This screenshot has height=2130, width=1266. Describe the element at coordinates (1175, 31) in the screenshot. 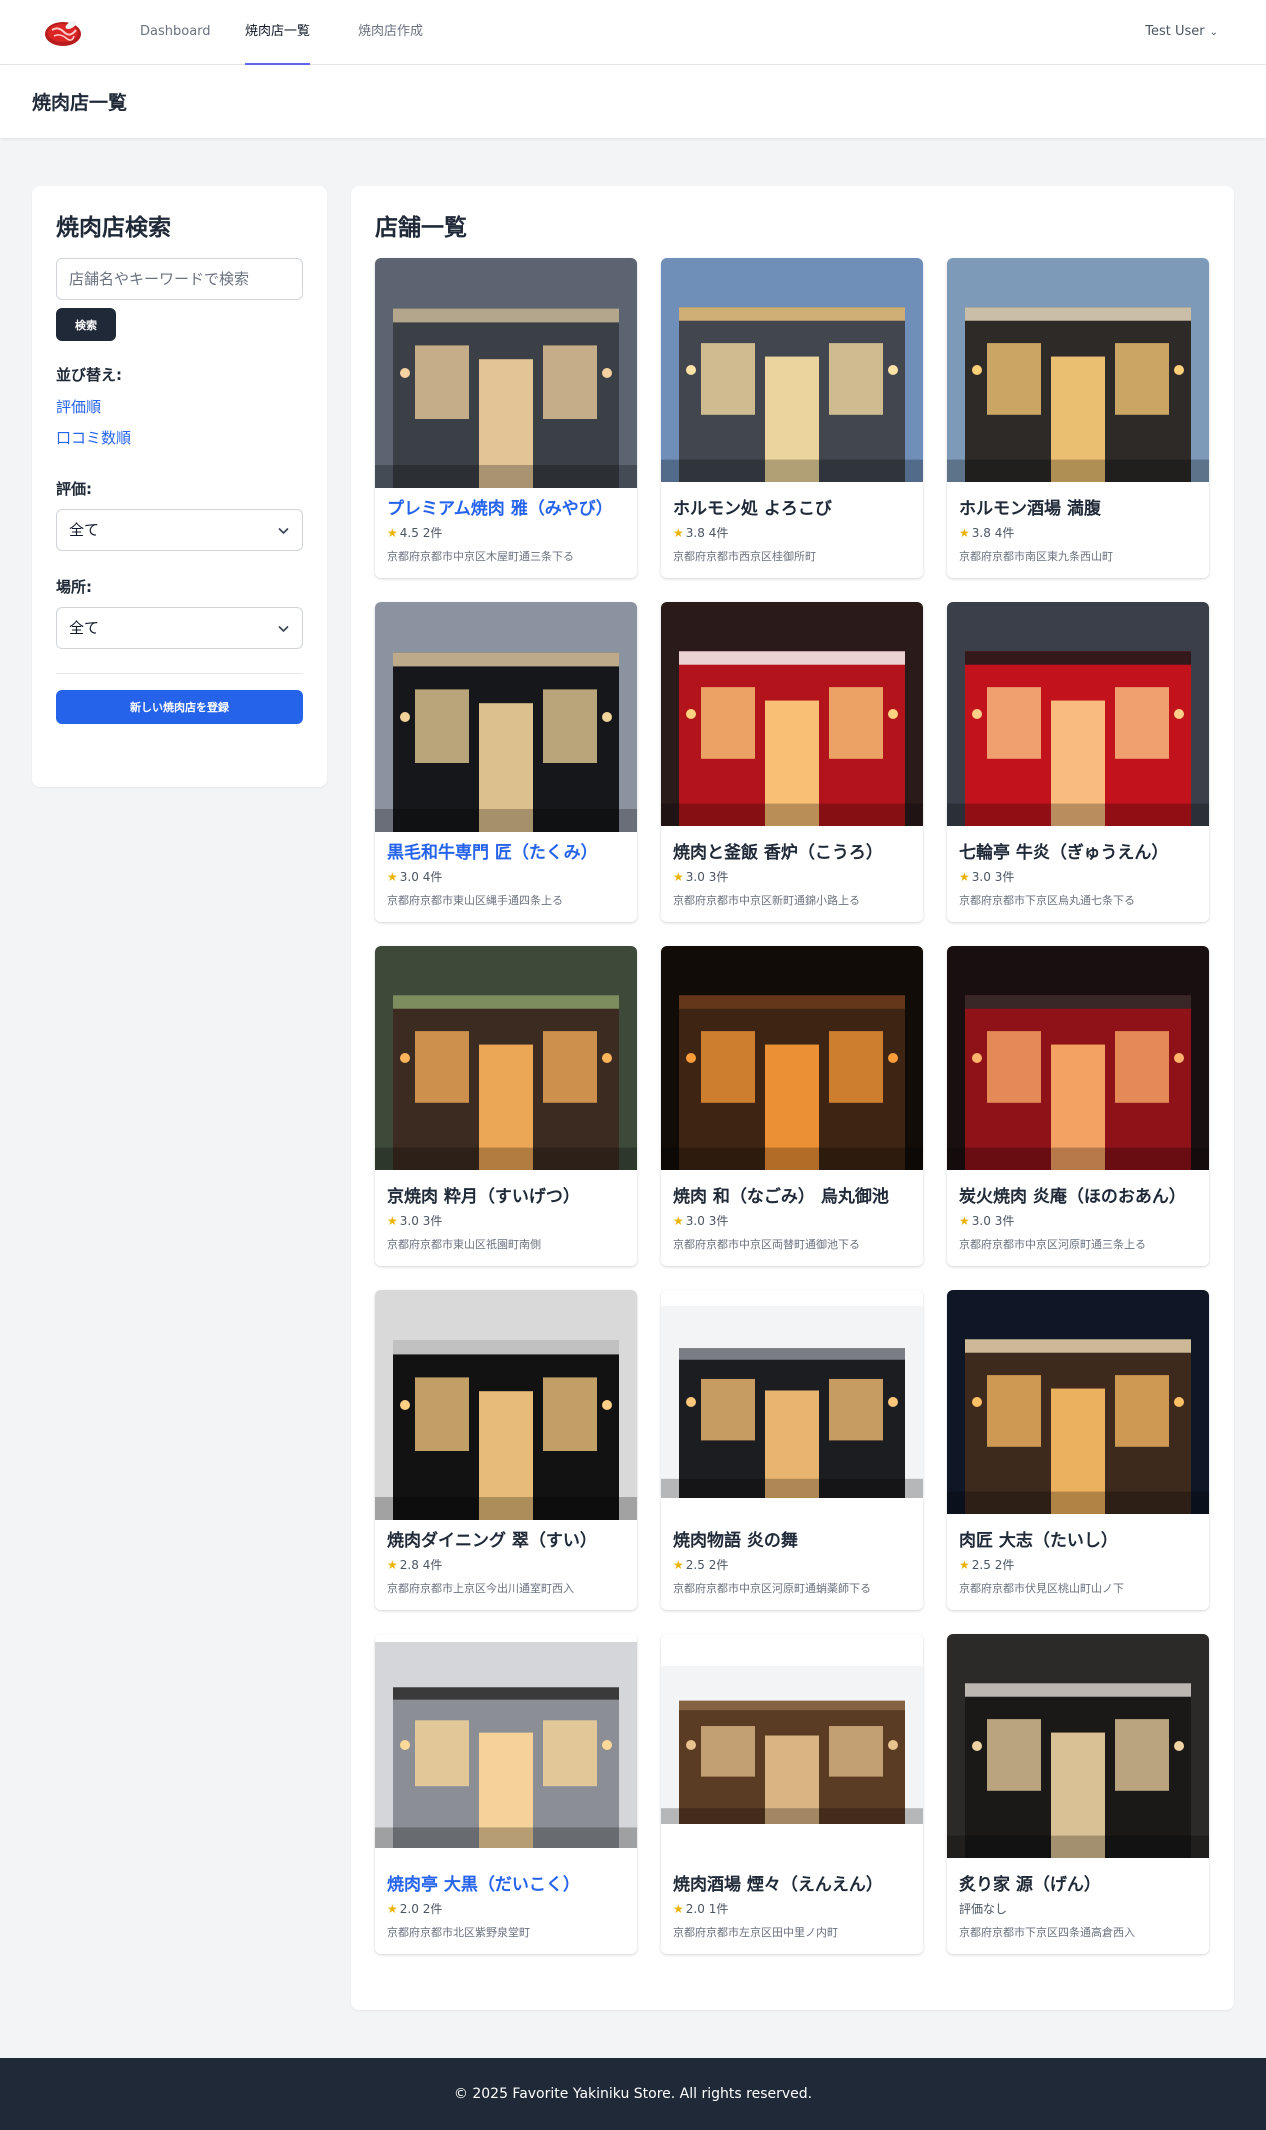

I see `user-name: Test User` at that location.